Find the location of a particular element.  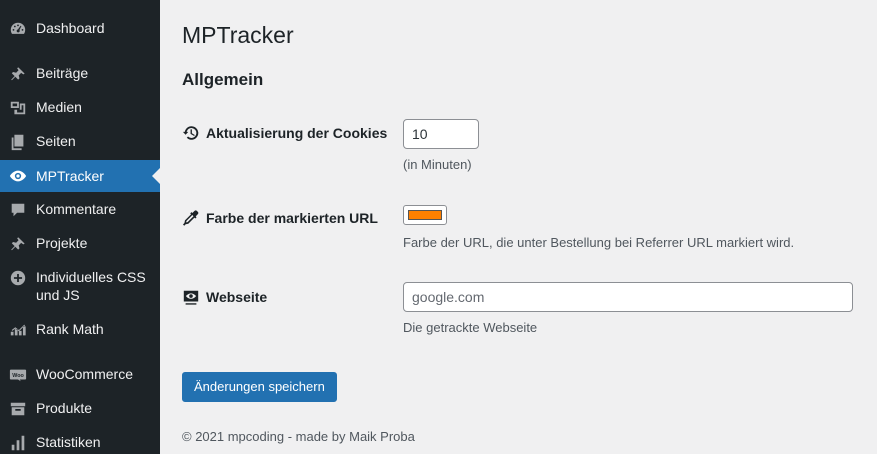

sidebar-item-produkte: Produkte is located at coordinates (80, 409).